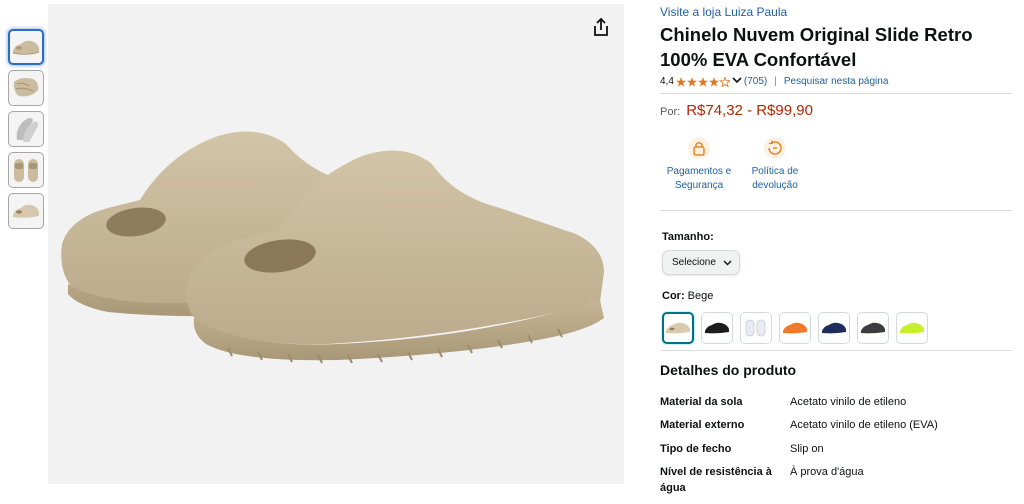  Describe the element at coordinates (755, 81) in the screenshot. I see `rating-count-link: (705)` at that location.